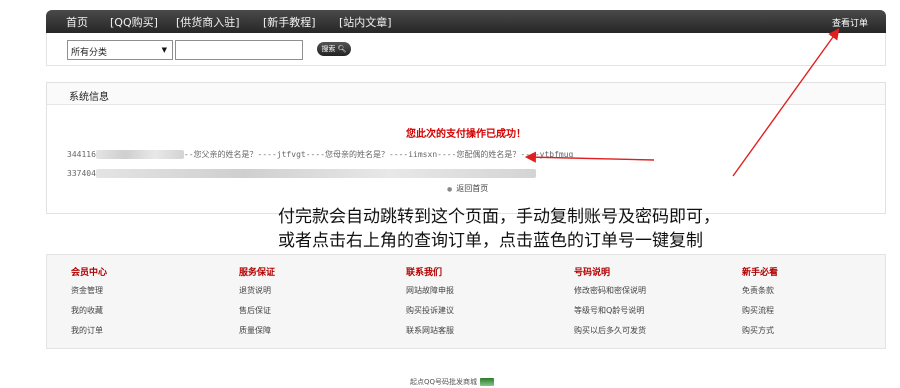 Image resolution: width=900 pixels, height=388 pixels. I want to click on footer-link: 购买投诉建议, so click(430, 310).